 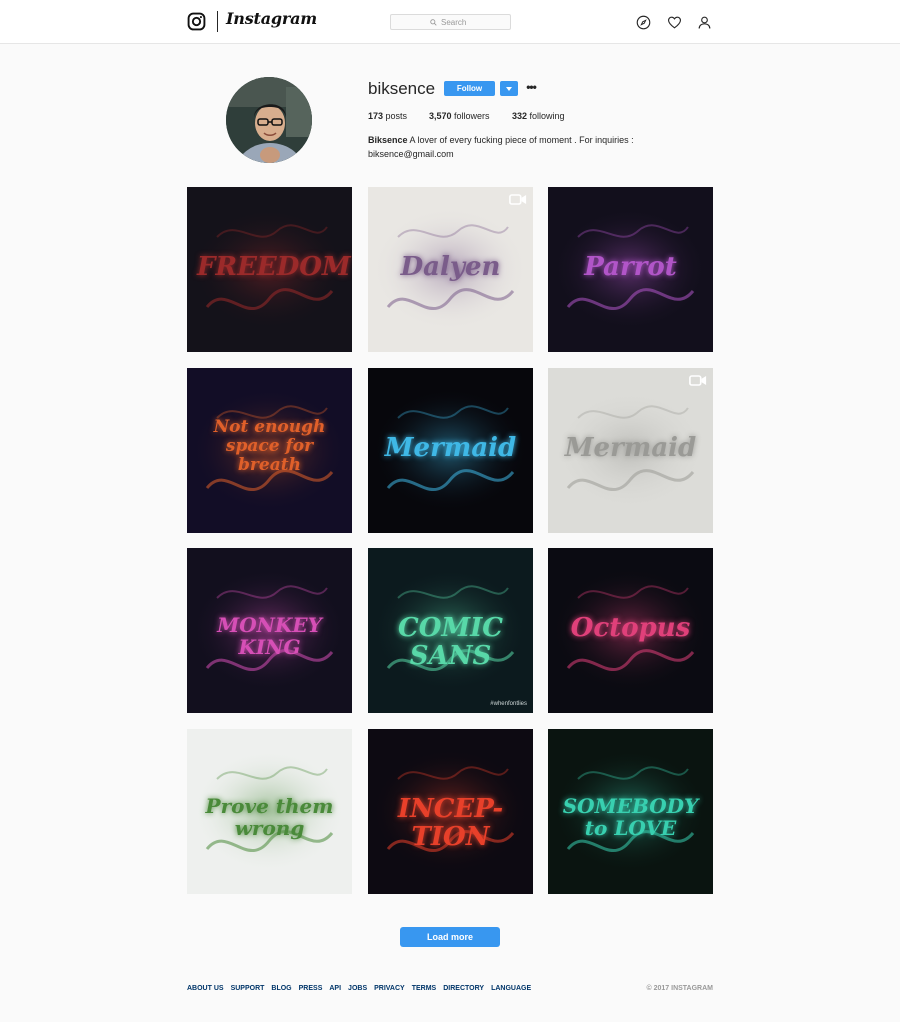 I want to click on bio-email: biksence@gmail.com, so click(x=411, y=153).